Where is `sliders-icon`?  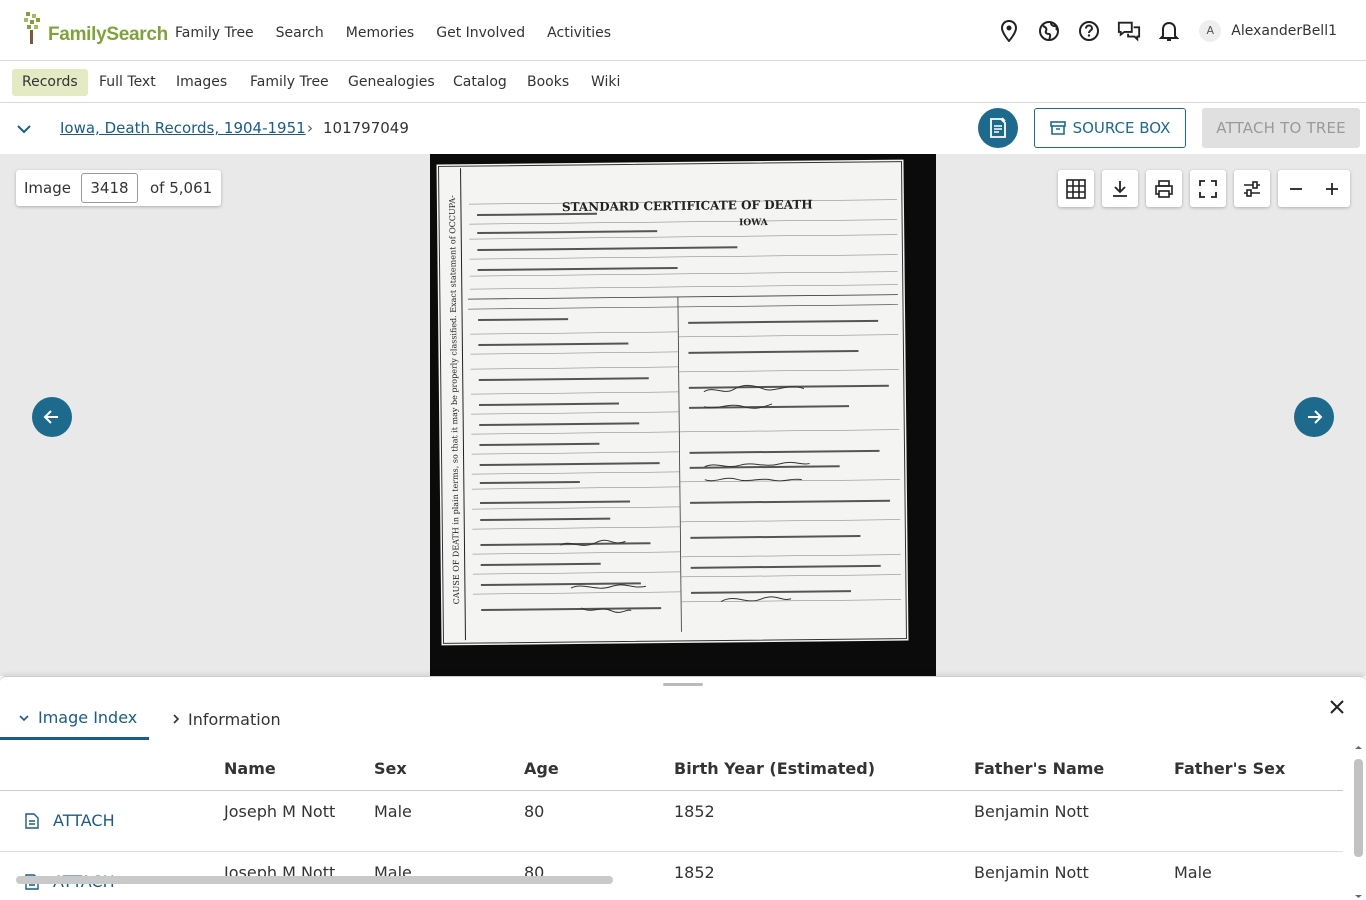
sliders-icon is located at coordinates (1252, 188).